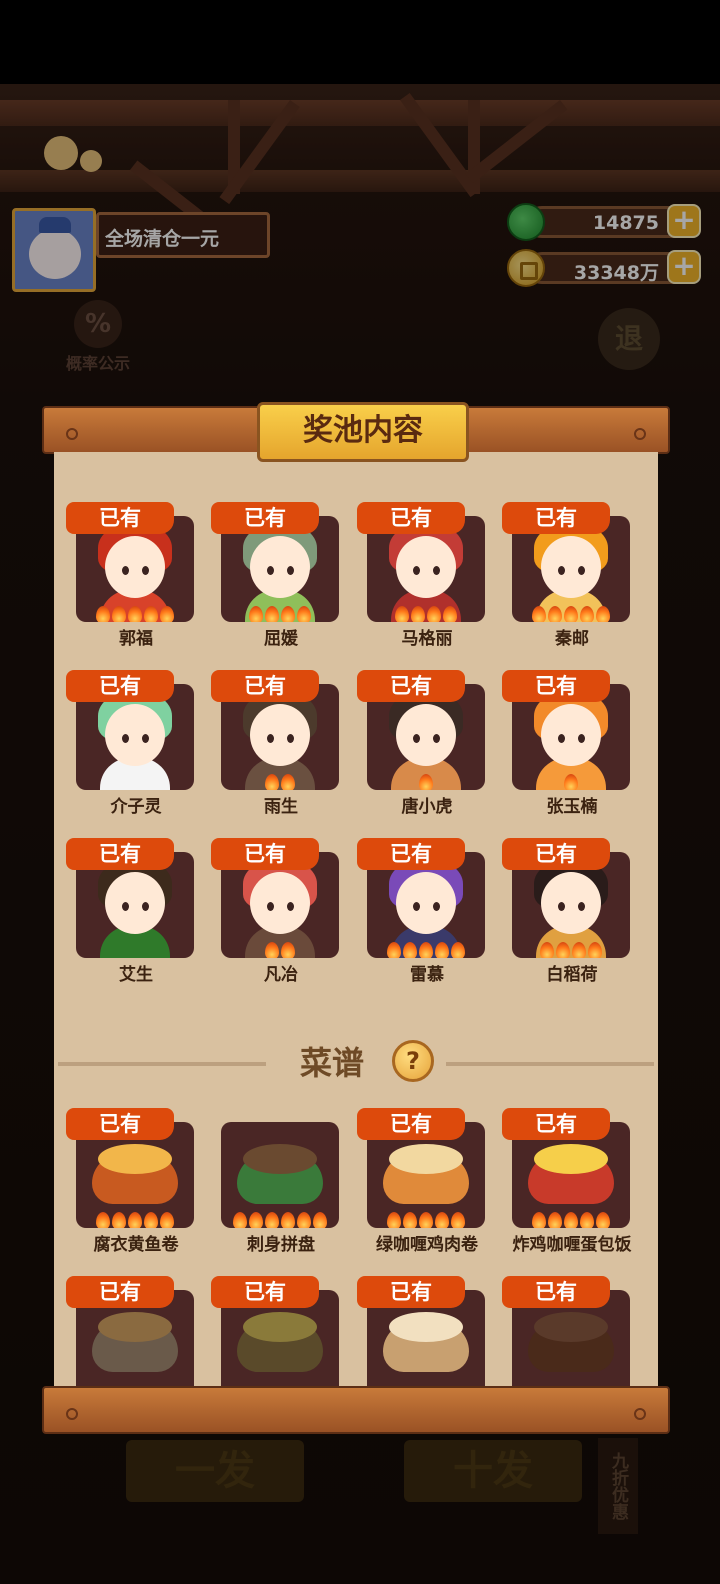  What do you see at coordinates (356, 1410) in the screenshot?
I see `scroll-bottom-roller` at bounding box center [356, 1410].